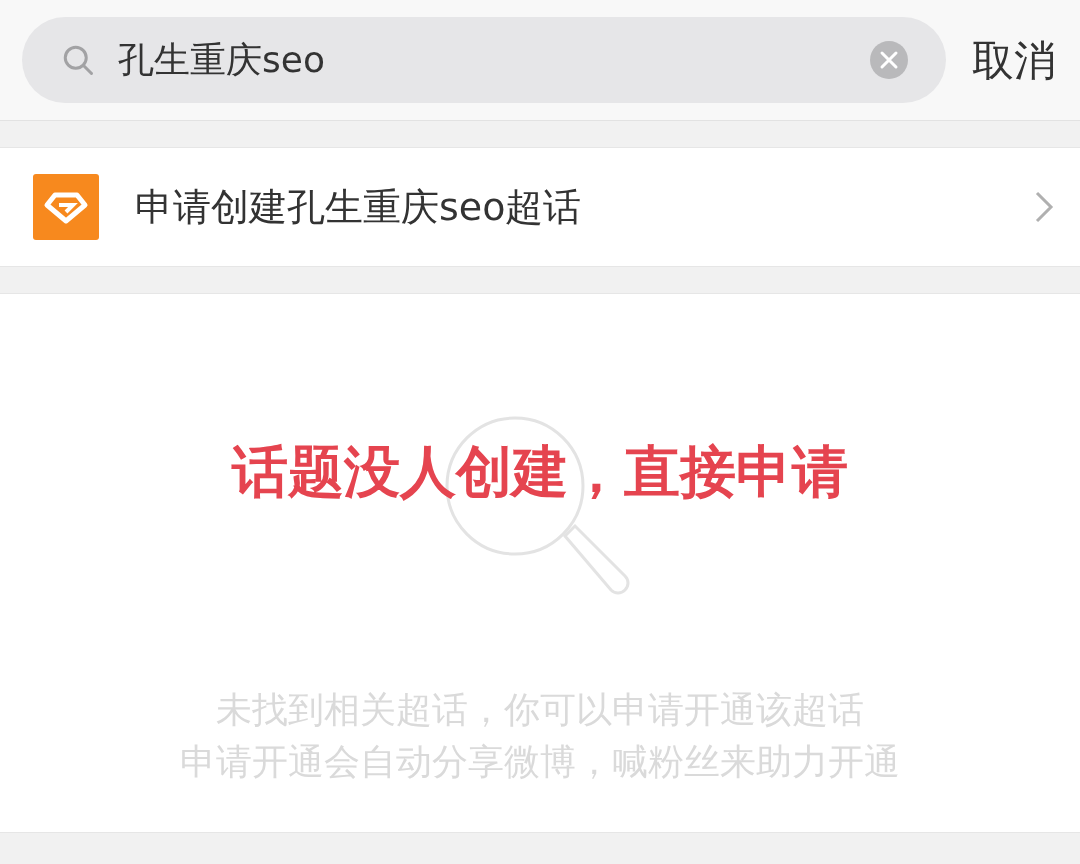 The height and width of the screenshot is (864, 1080). What do you see at coordinates (494, 60) in the screenshot?
I see `search-input: 孔生重庆seo` at bounding box center [494, 60].